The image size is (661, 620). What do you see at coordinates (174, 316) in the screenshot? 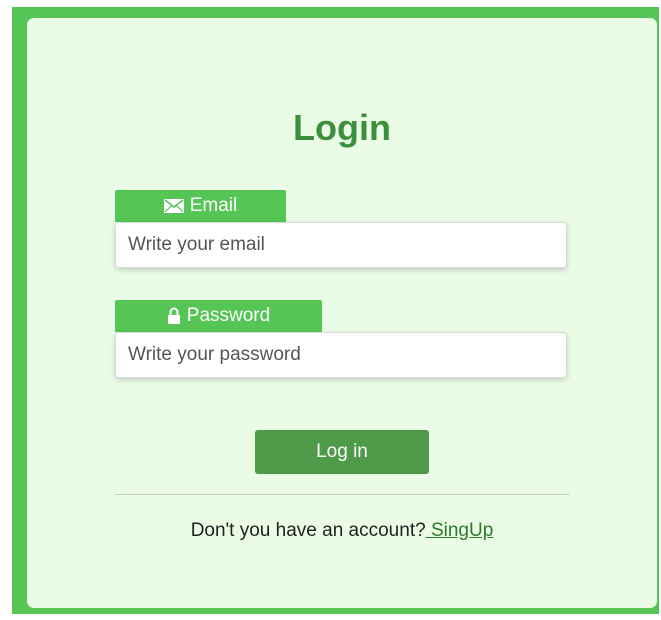
I see `lock-icon` at bounding box center [174, 316].